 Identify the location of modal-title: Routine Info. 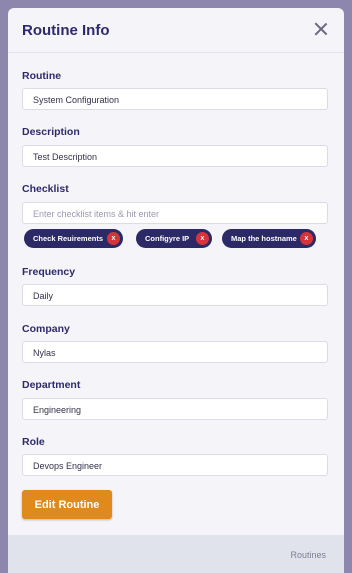
(66, 30).